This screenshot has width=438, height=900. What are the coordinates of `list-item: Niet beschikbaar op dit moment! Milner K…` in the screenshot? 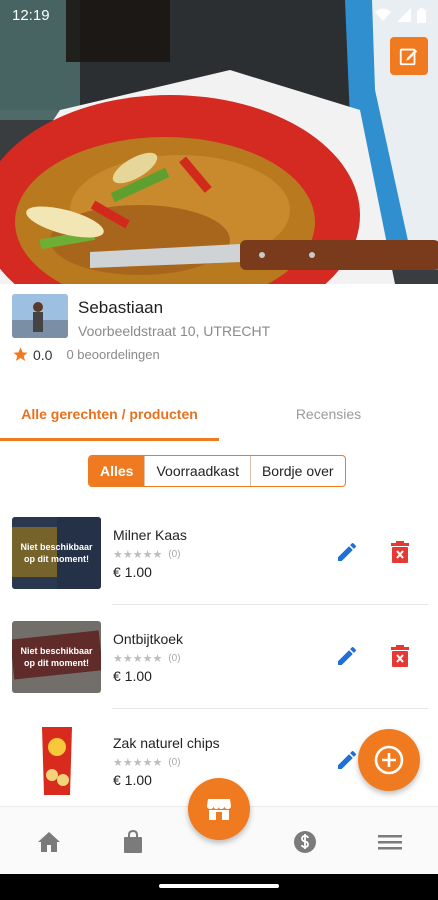 It's located at (219, 569).